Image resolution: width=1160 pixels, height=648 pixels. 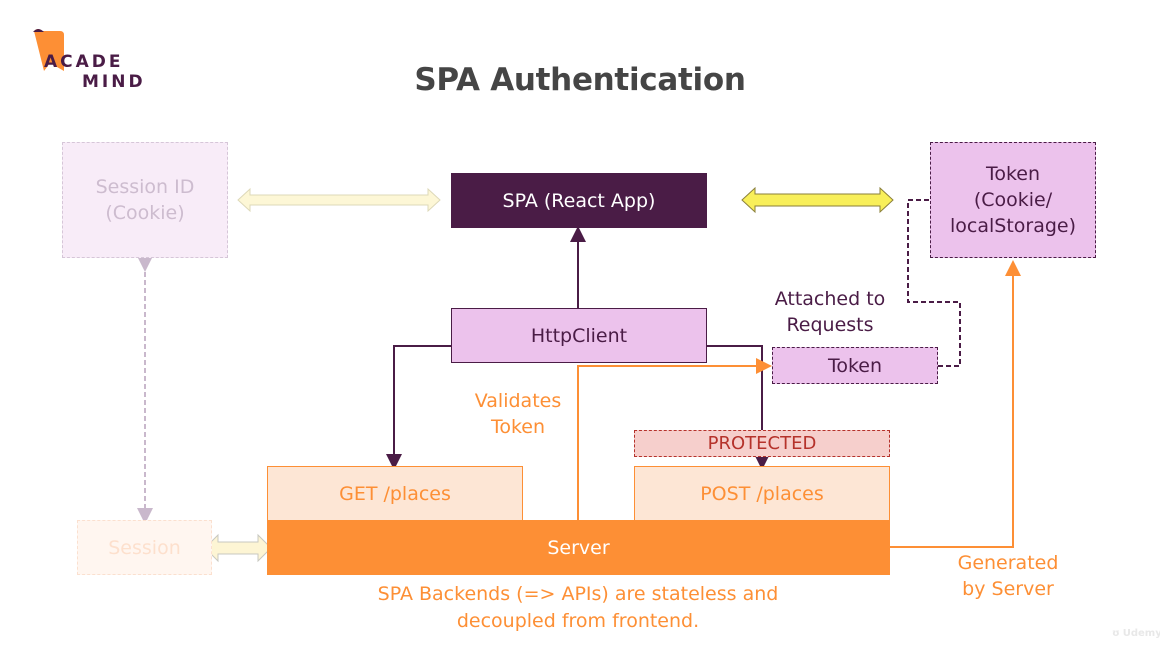 I want to click on token-storage-line-3: localStorage), so click(x=1013, y=226).